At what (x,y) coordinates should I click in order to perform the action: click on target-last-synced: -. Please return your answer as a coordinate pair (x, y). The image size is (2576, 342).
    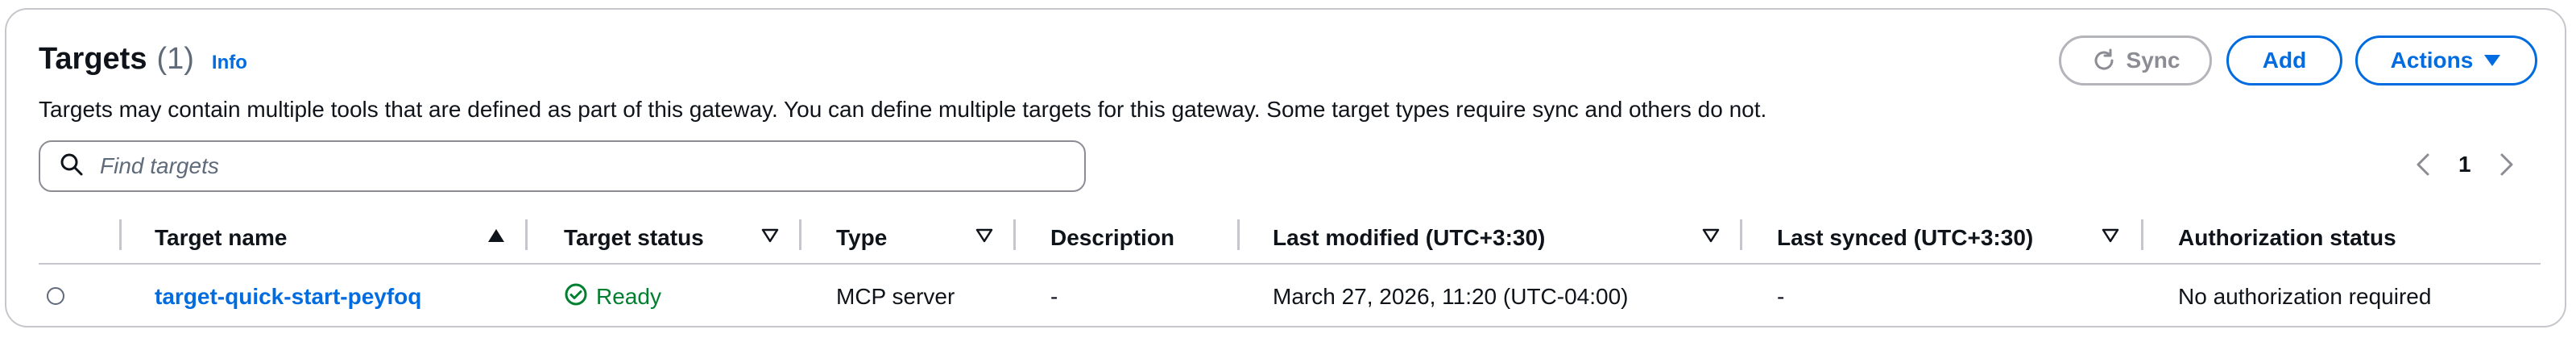
    Looking at the image, I should click on (1781, 296).